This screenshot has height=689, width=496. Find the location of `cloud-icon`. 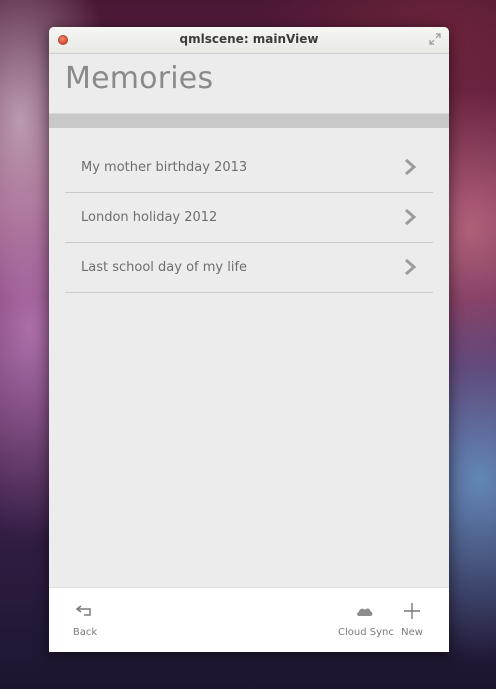

cloud-icon is located at coordinates (365, 612).